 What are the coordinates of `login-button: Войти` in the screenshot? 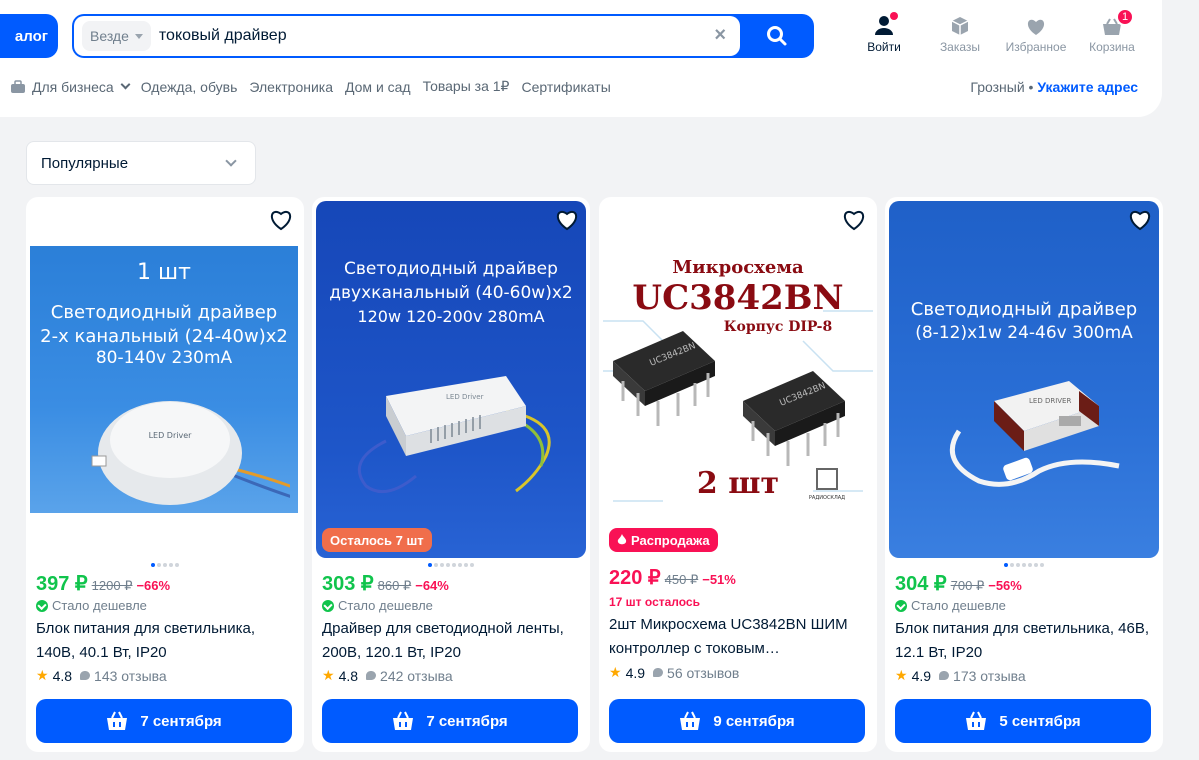 It's located at (884, 33).